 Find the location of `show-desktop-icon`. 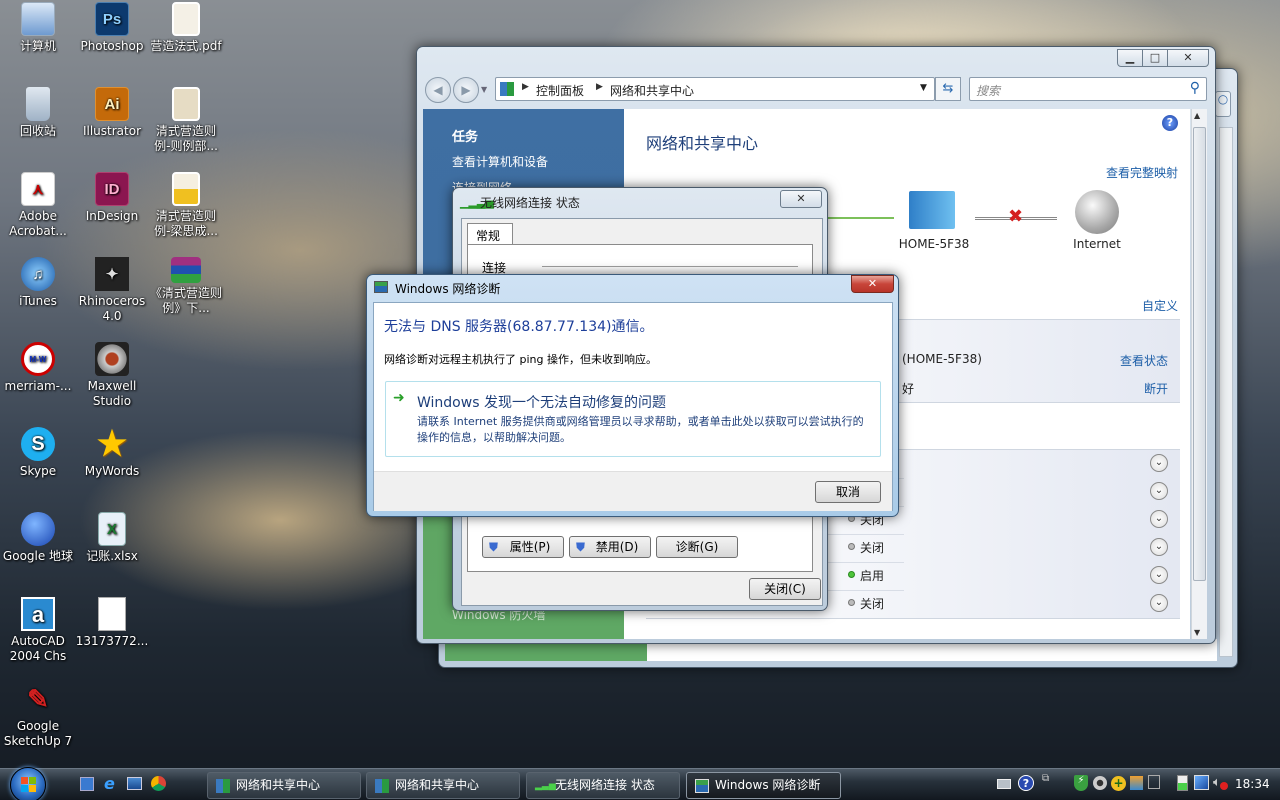

show-desktop-icon is located at coordinates (87, 784).